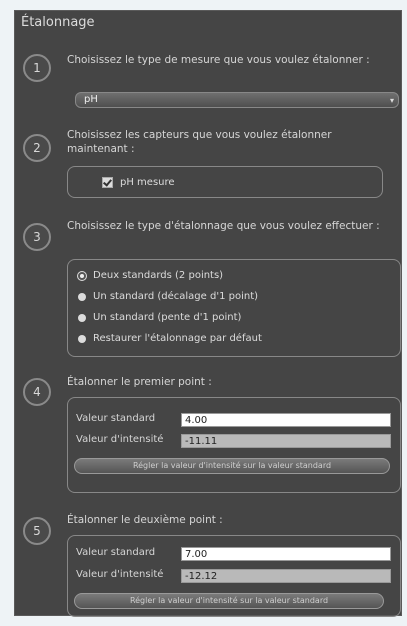 This screenshot has width=407, height=626. I want to click on radio-selected-icon, so click(82, 275).